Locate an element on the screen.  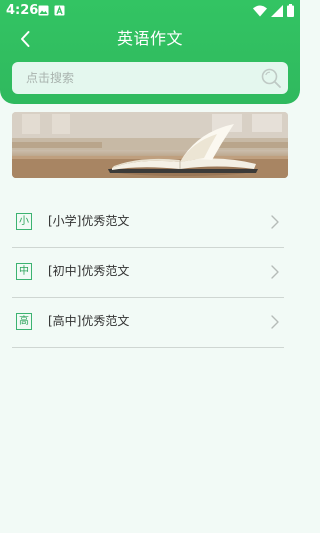
page-title: 英语作文 is located at coordinates (149, 38).